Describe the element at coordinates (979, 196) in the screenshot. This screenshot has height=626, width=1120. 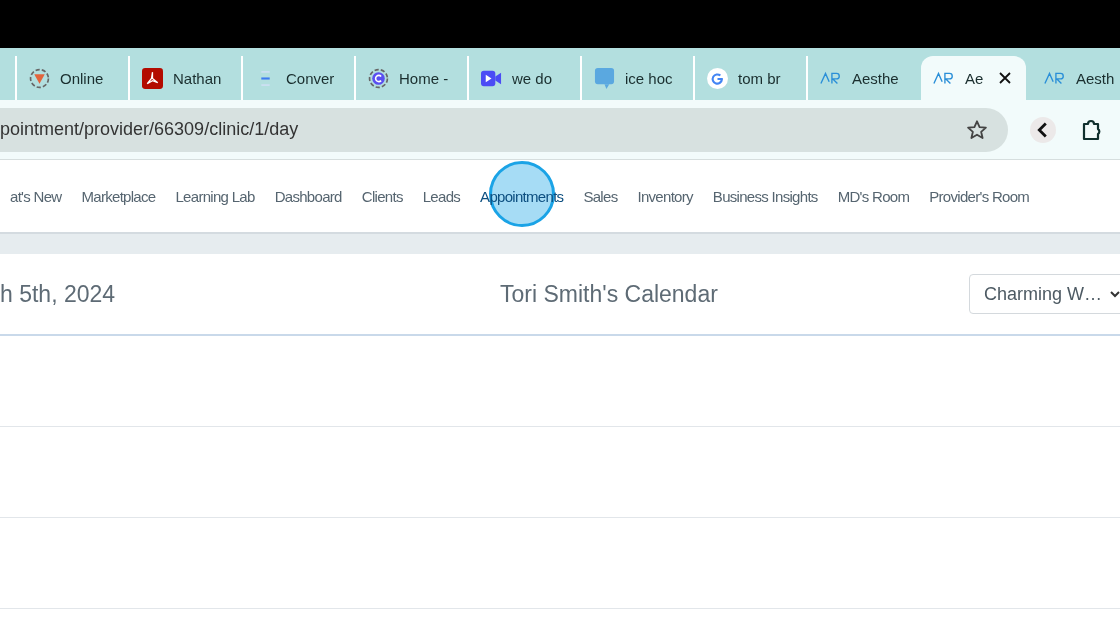
I see `nav-tab: Provider's Room` at that location.